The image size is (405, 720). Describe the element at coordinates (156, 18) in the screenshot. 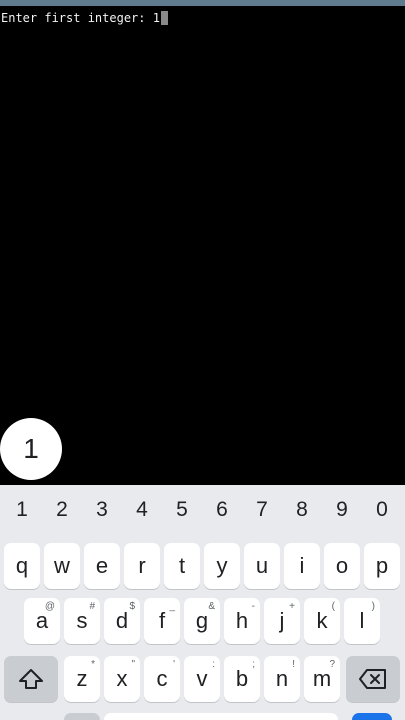

I see `terminal-input: 1` at that location.